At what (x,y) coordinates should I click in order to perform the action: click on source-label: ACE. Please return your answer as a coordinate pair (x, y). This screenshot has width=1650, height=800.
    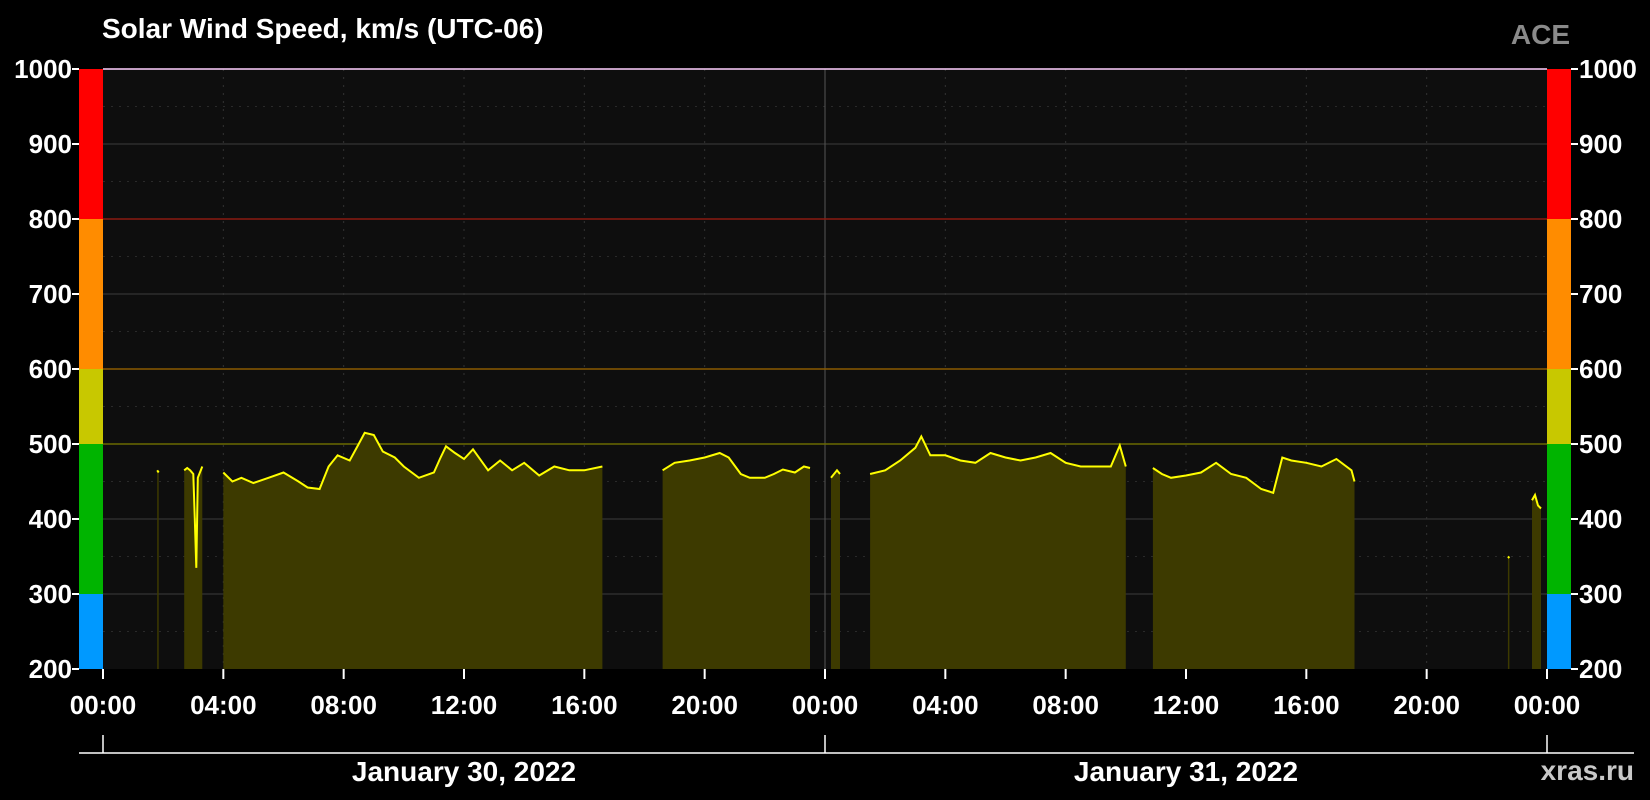
    Looking at the image, I should click on (1540, 34).